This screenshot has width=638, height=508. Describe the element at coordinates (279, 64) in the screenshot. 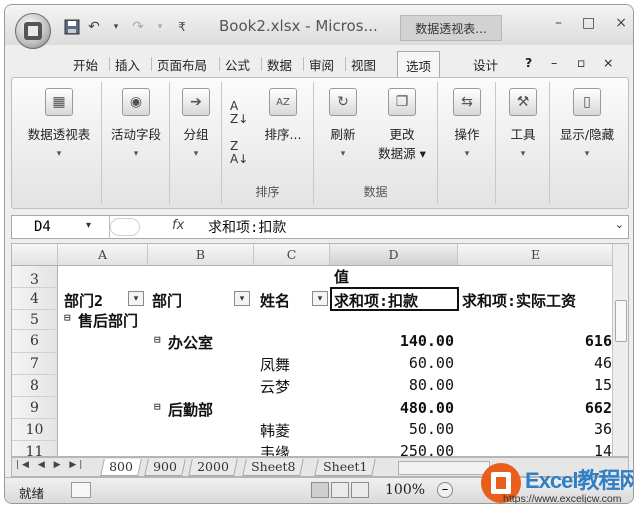

I see `tab-data: 数据` at that location.